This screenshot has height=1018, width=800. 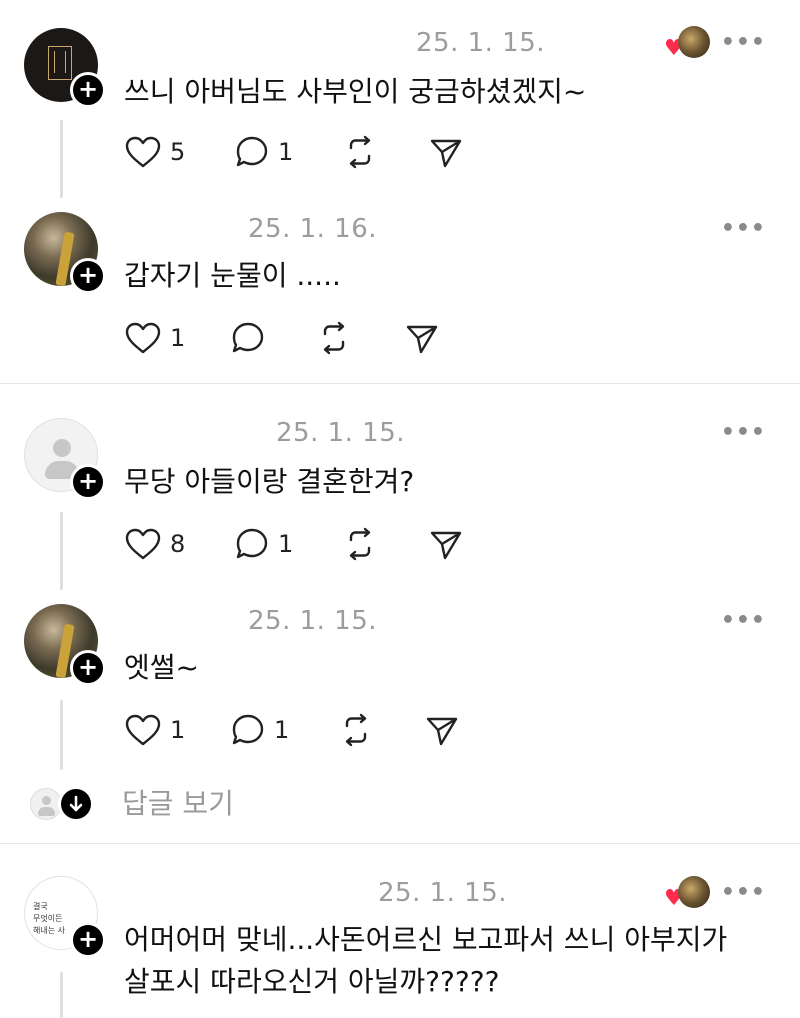 What do you see at coordinates (178, 152) in the screenshot?
I see `like-count: 5` at bounding box center [178, 152].